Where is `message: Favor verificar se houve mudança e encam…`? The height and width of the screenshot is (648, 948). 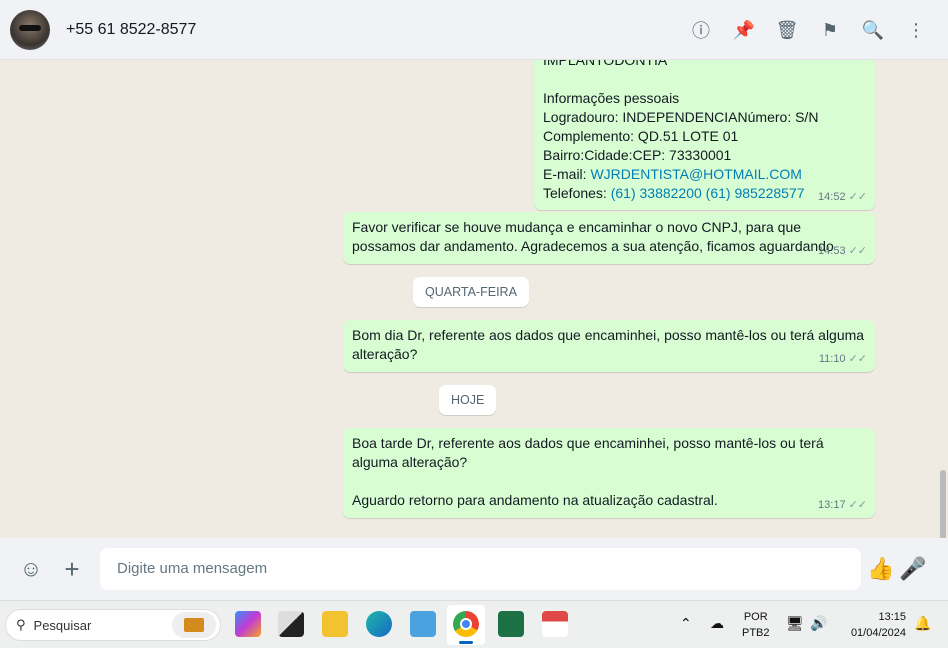
message: Favor verificar se houve mudança e encam… is located at coordinates (609, 238).